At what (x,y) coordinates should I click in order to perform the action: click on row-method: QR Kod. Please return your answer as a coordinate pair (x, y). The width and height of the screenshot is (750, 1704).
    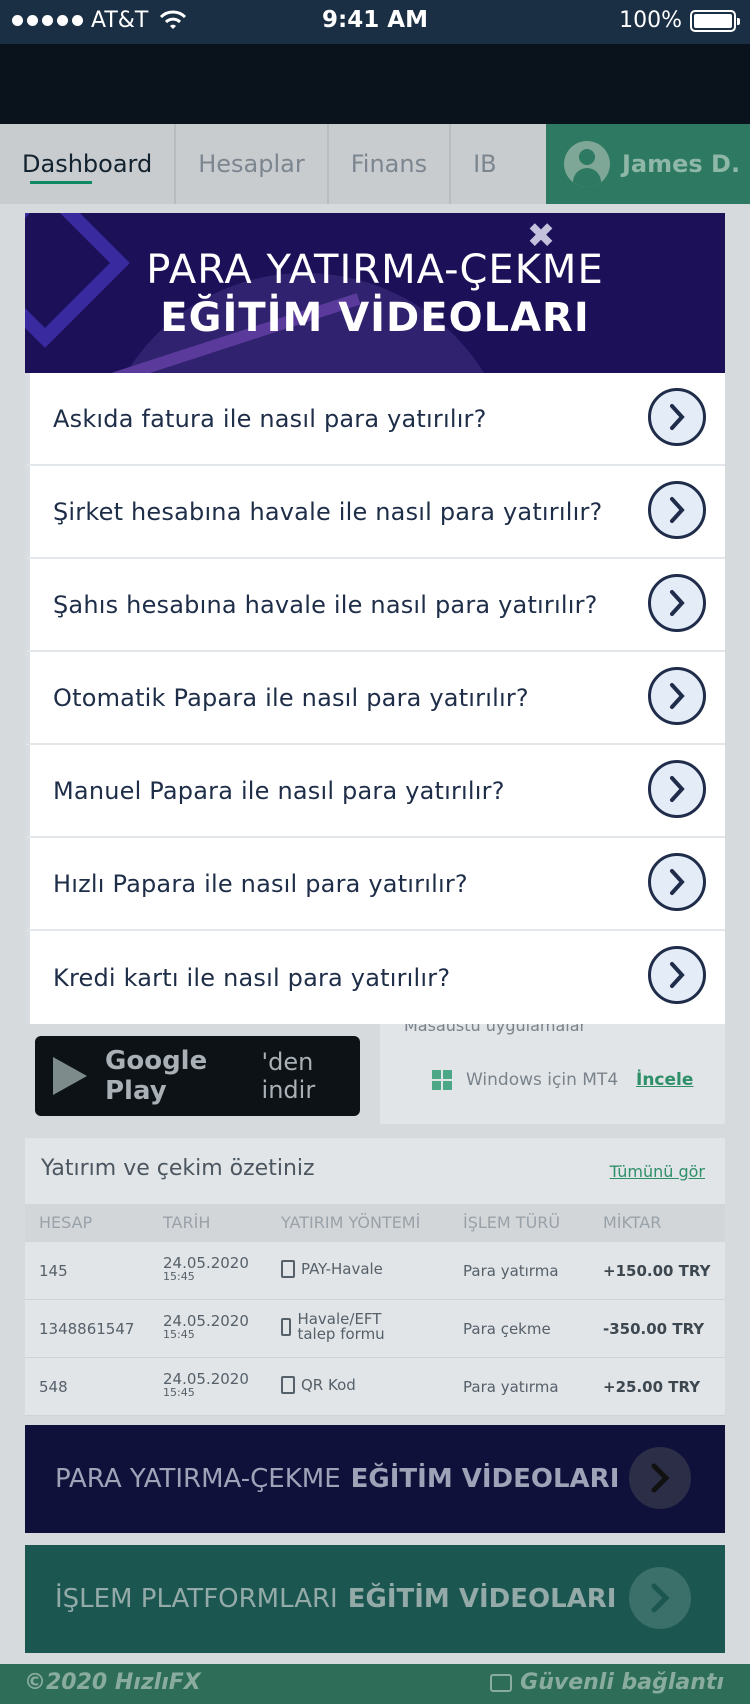
    Looking at the image, I should click on (318, 1385).